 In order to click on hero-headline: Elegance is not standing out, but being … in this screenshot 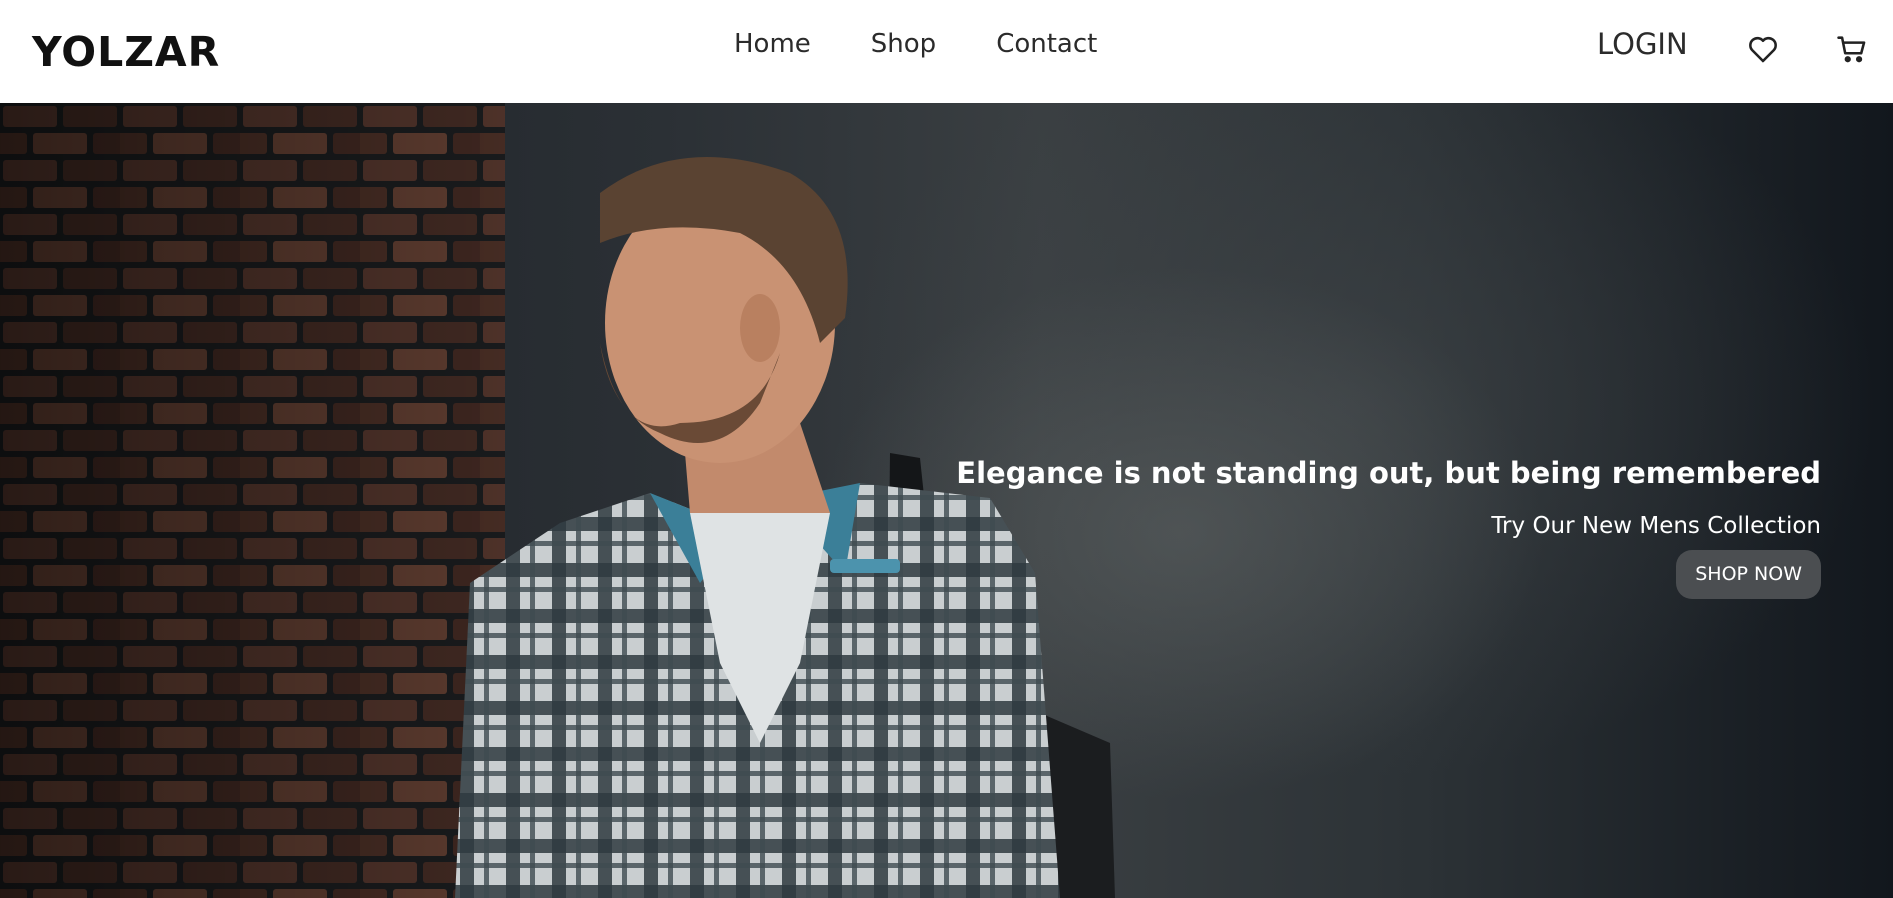, I will do `click(1388, 473)`.